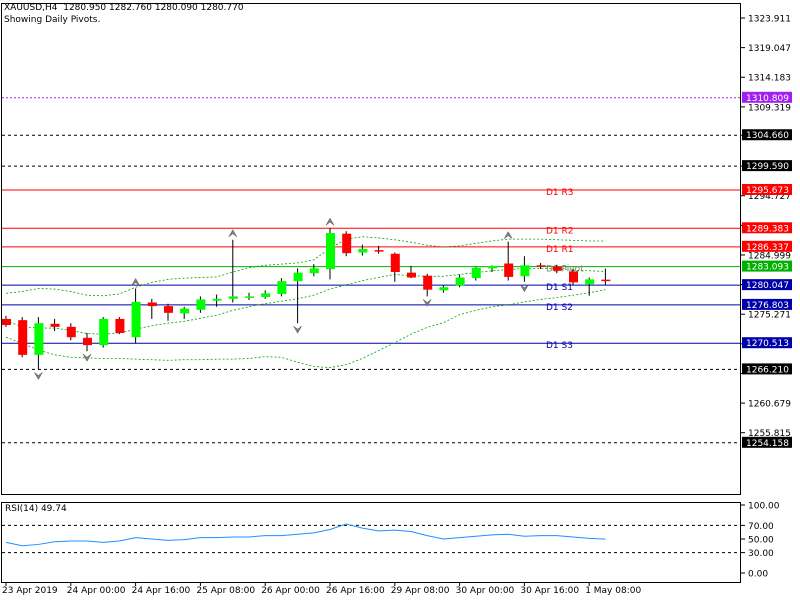  I want to click on price-label-text: 1254.158, so click(767, 444).